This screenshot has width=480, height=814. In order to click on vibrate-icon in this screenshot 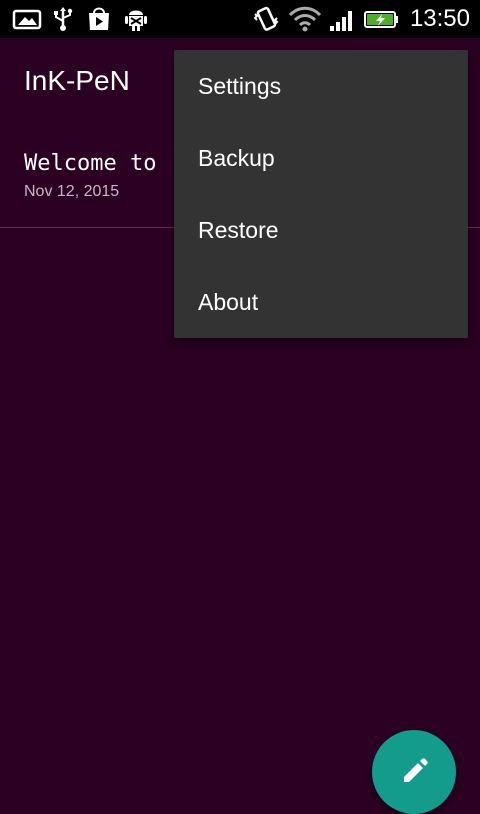, I will do `click(266, 19)`.